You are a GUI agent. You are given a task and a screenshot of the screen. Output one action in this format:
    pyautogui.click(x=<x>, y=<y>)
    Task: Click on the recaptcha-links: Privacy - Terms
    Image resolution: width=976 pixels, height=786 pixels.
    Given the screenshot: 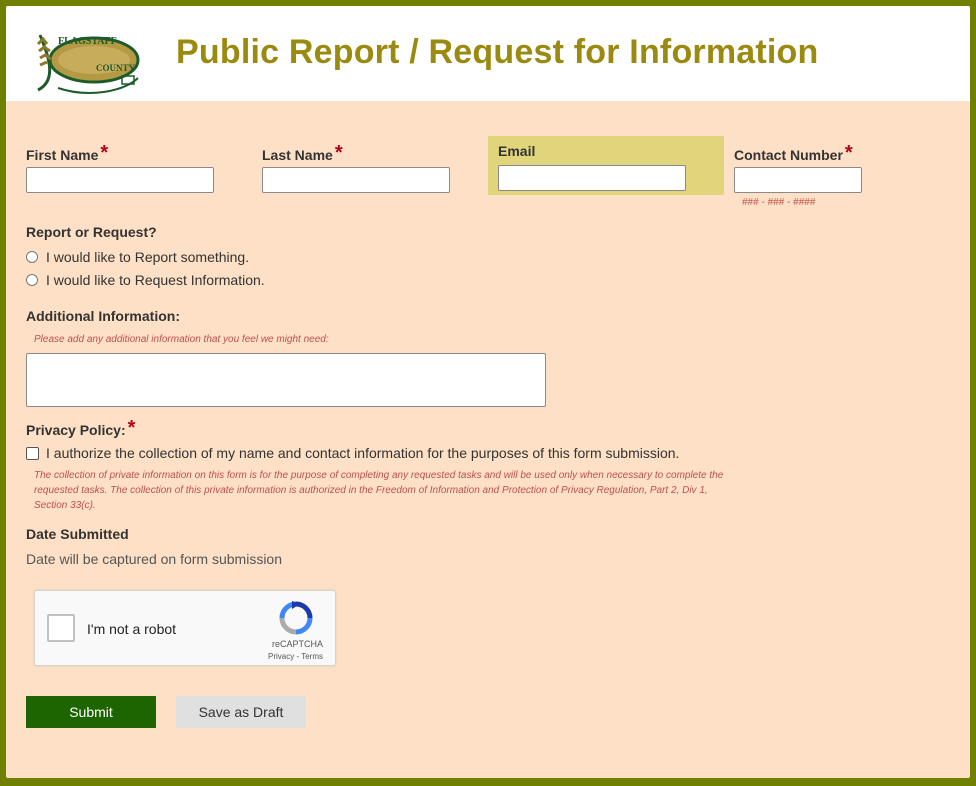 What is the action you would take?
    pyautogui.click(x=295, y=656)
    